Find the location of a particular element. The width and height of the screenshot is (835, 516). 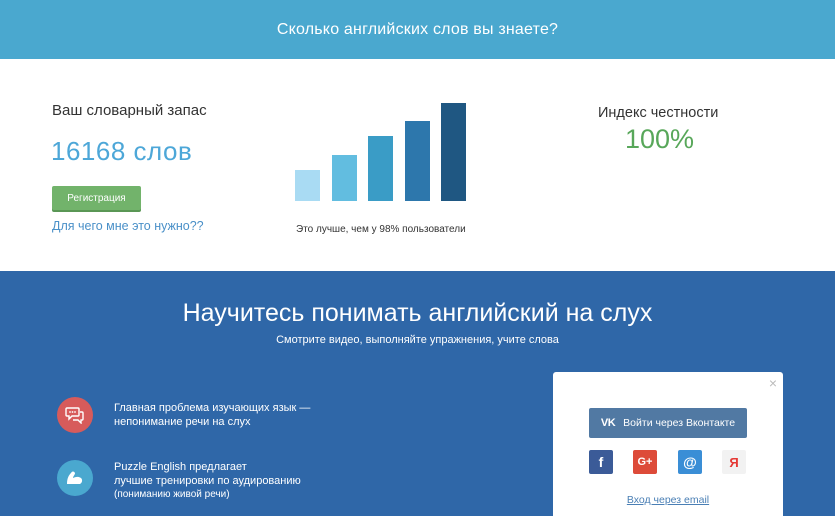

vocab-value: 16168 слов is located at coordinates (122, 151).